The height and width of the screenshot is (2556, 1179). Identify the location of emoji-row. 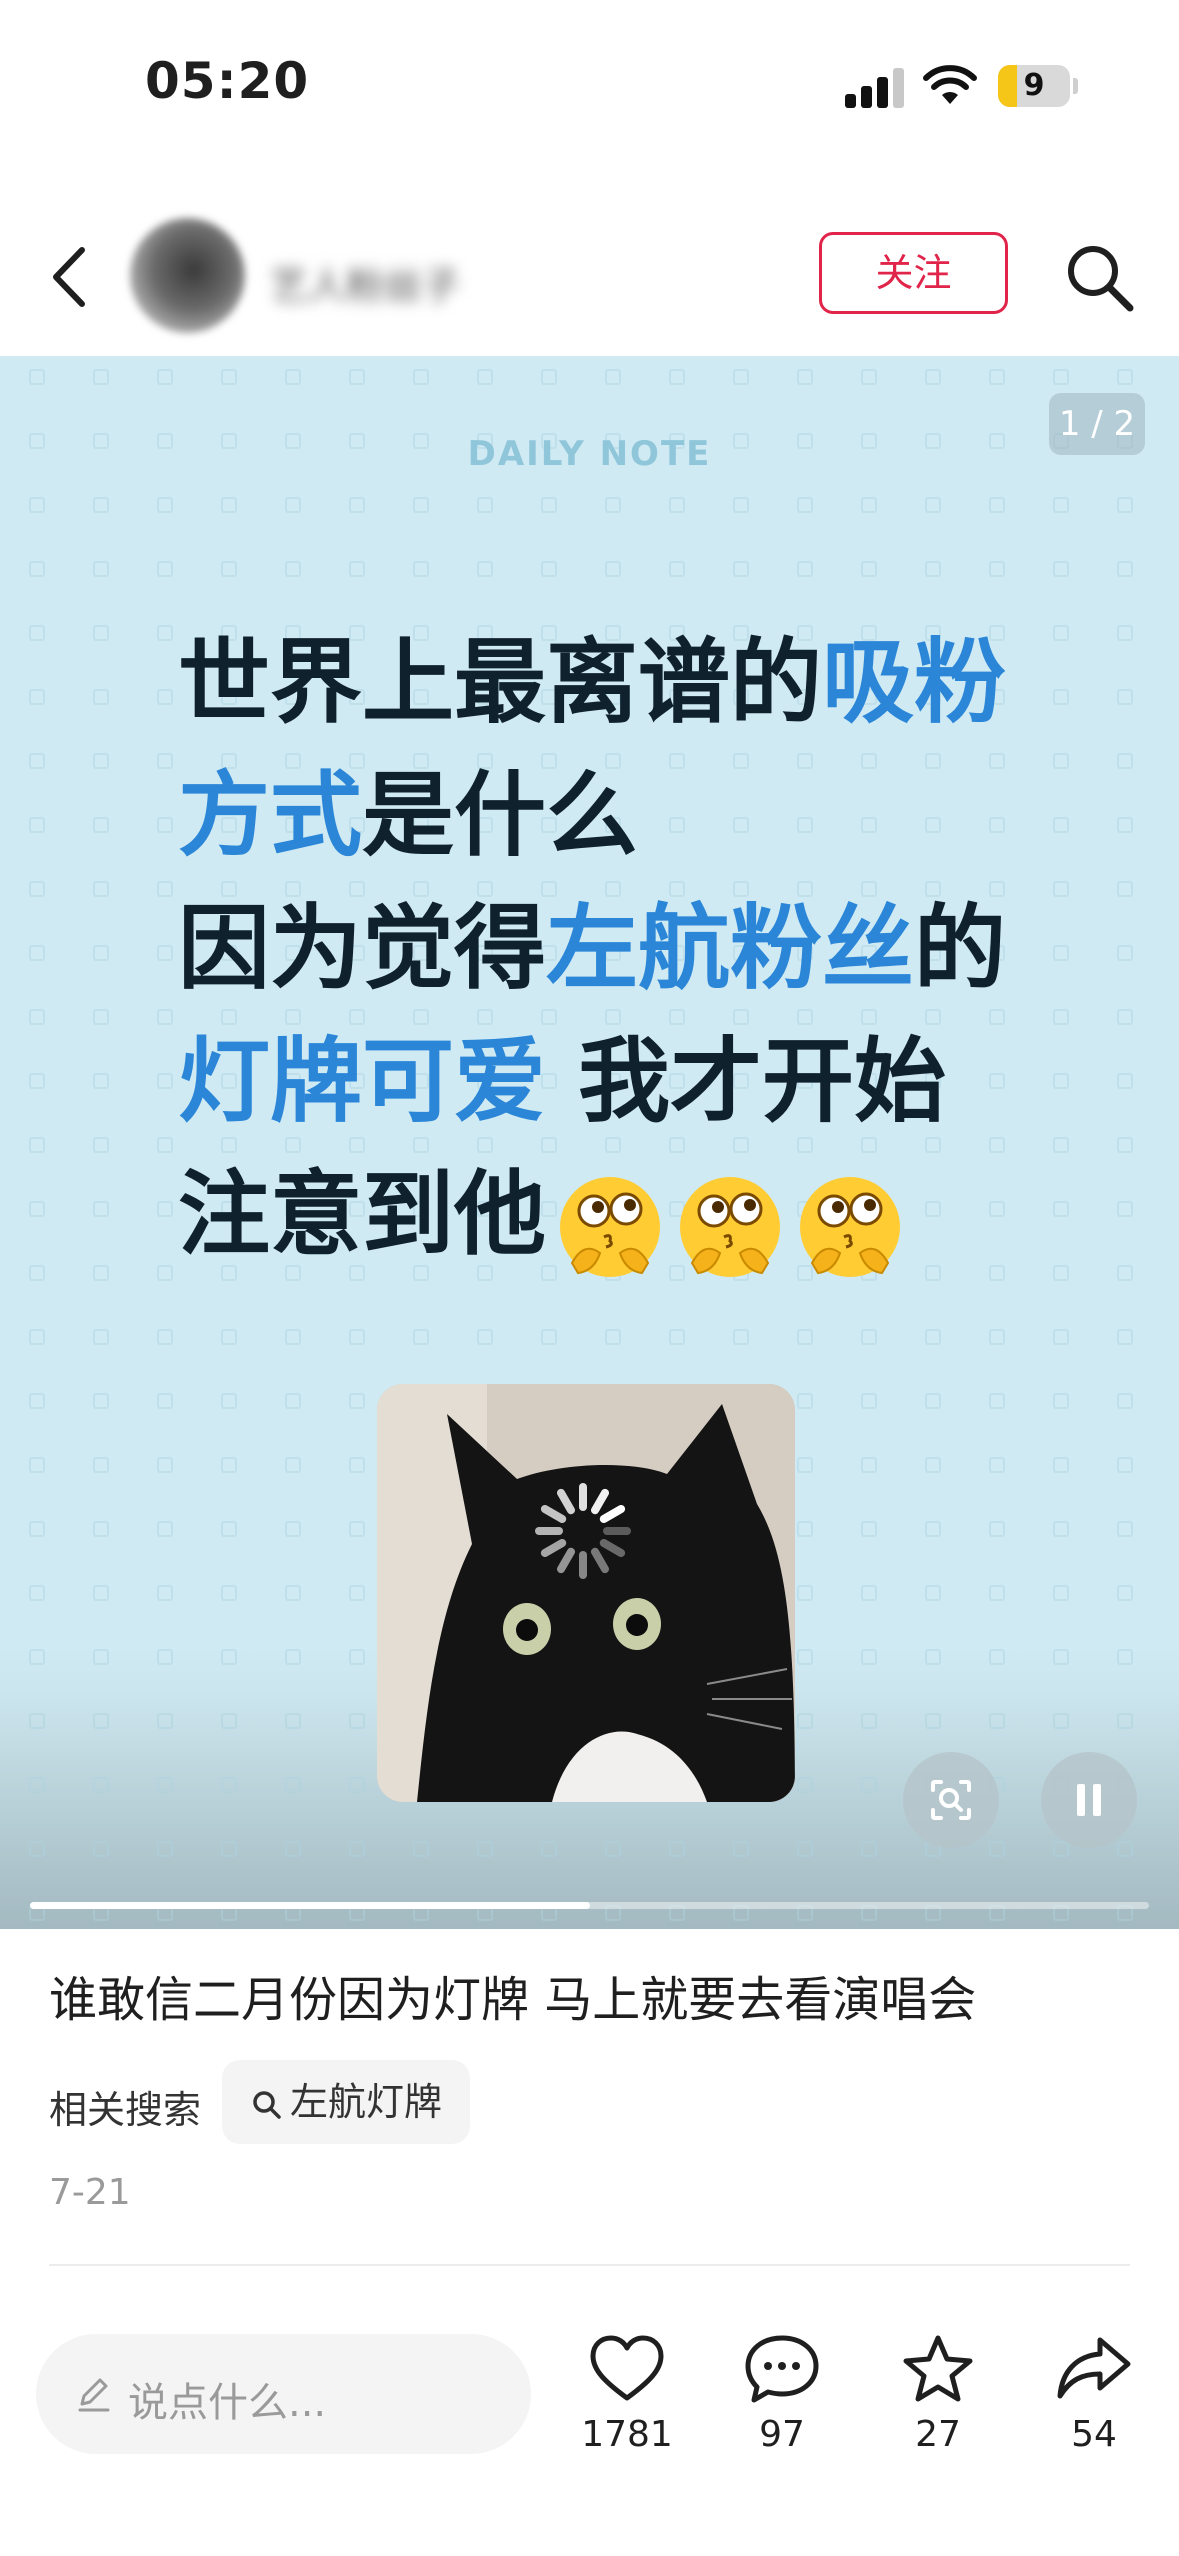
(726, 1220).